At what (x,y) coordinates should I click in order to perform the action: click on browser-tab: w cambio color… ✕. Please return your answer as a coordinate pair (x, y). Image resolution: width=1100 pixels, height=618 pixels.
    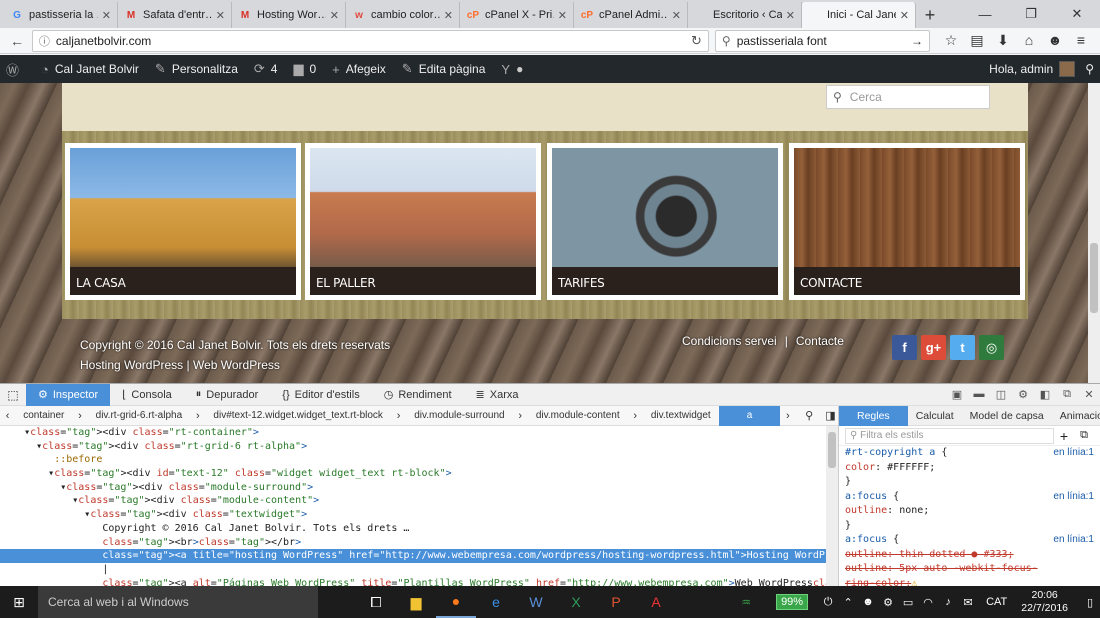
    Looking at the image, I should click on (403, 15).